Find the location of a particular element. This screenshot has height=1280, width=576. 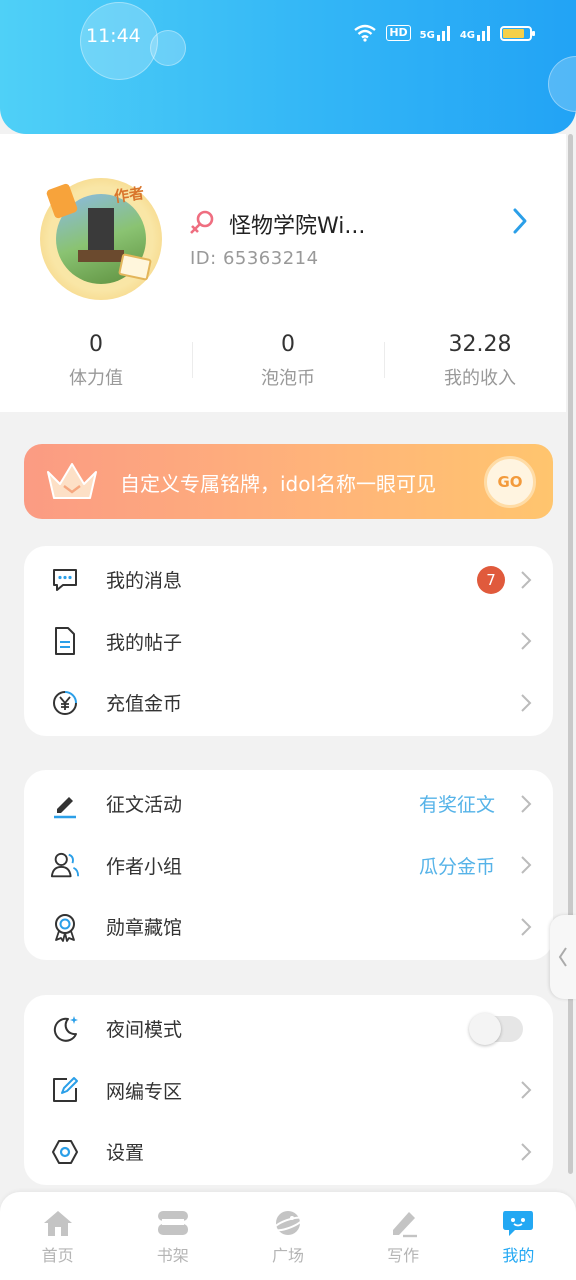

menu-extra-text: 有奖征文 is located at coordinates (456, 805).